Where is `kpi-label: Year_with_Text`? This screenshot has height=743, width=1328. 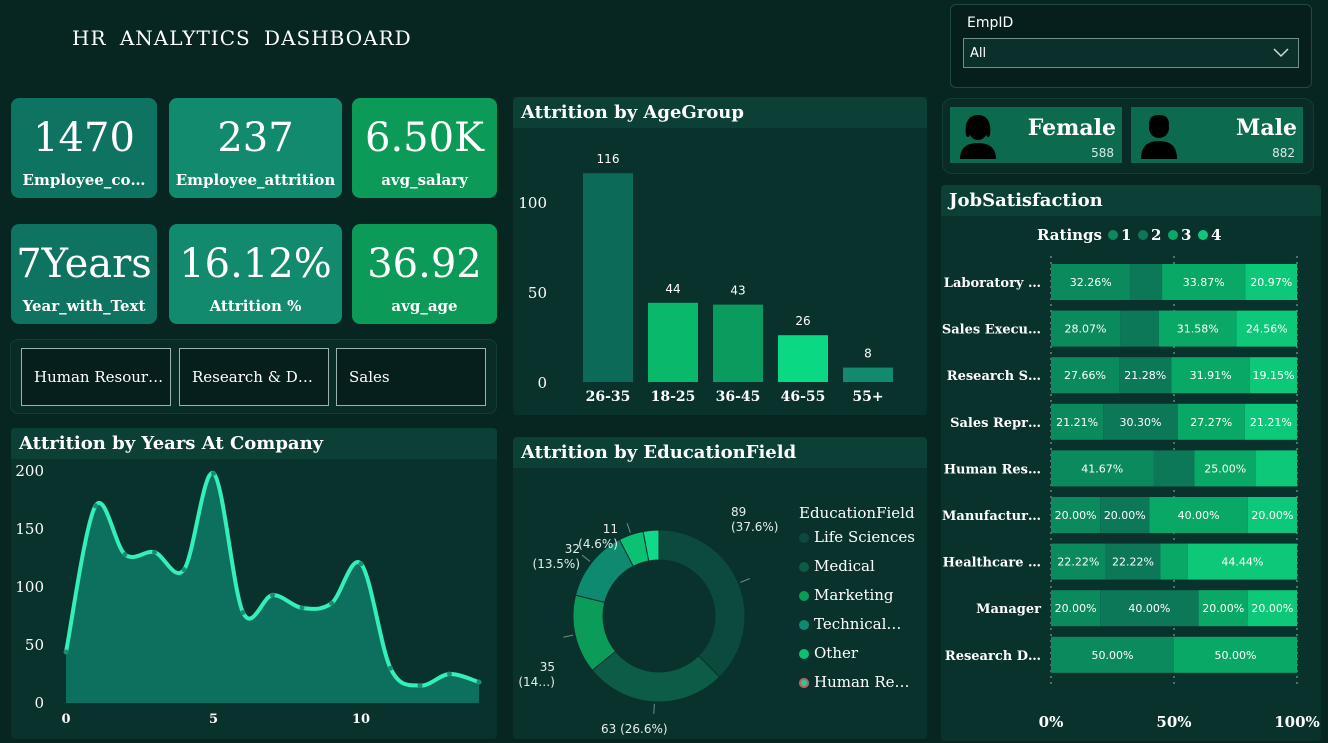 kpi-label: Year_with_Text is located at coordinates (84, 306).